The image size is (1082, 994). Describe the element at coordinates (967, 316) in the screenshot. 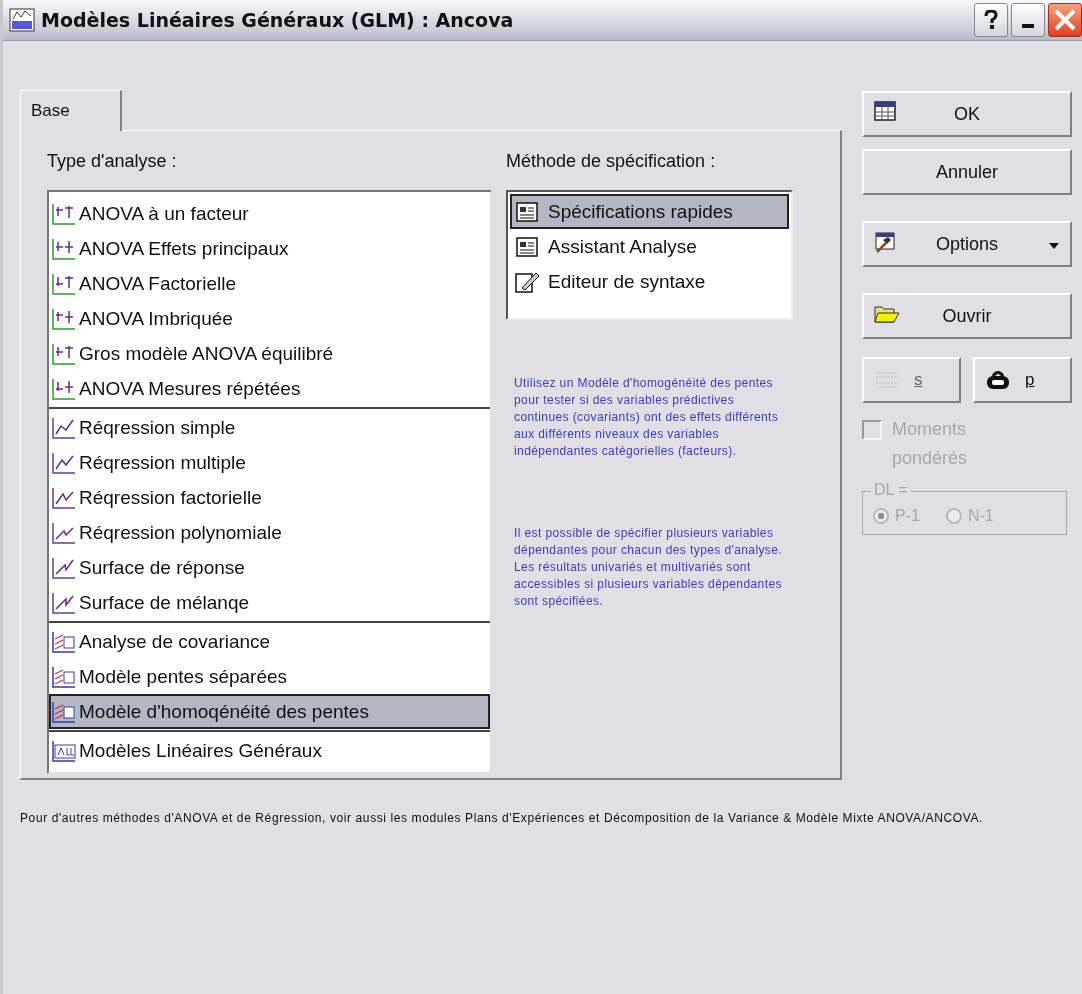

I see `open-button: Ouvrir` at that location.